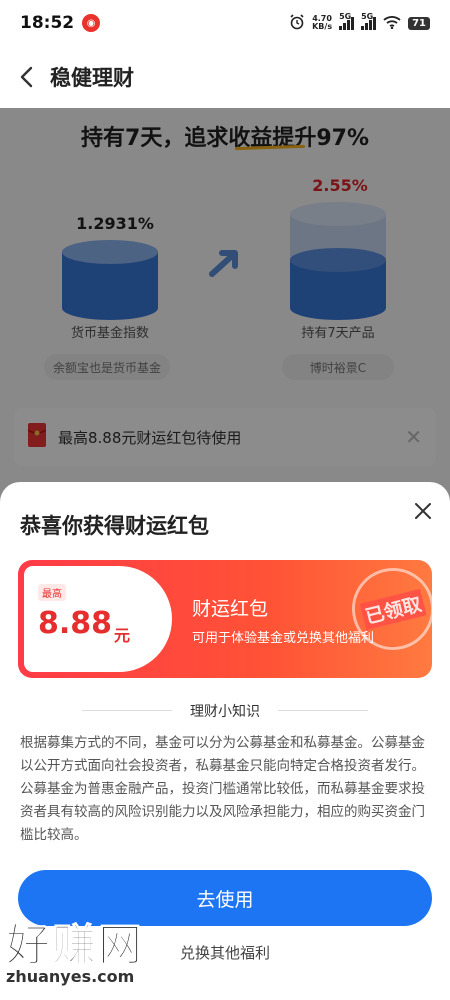 The height and width of the screenshot is (1000, 450). Describe the element at coordinates (367, 16) in the screenshot. I see `network-type-2: 5G` at that location.